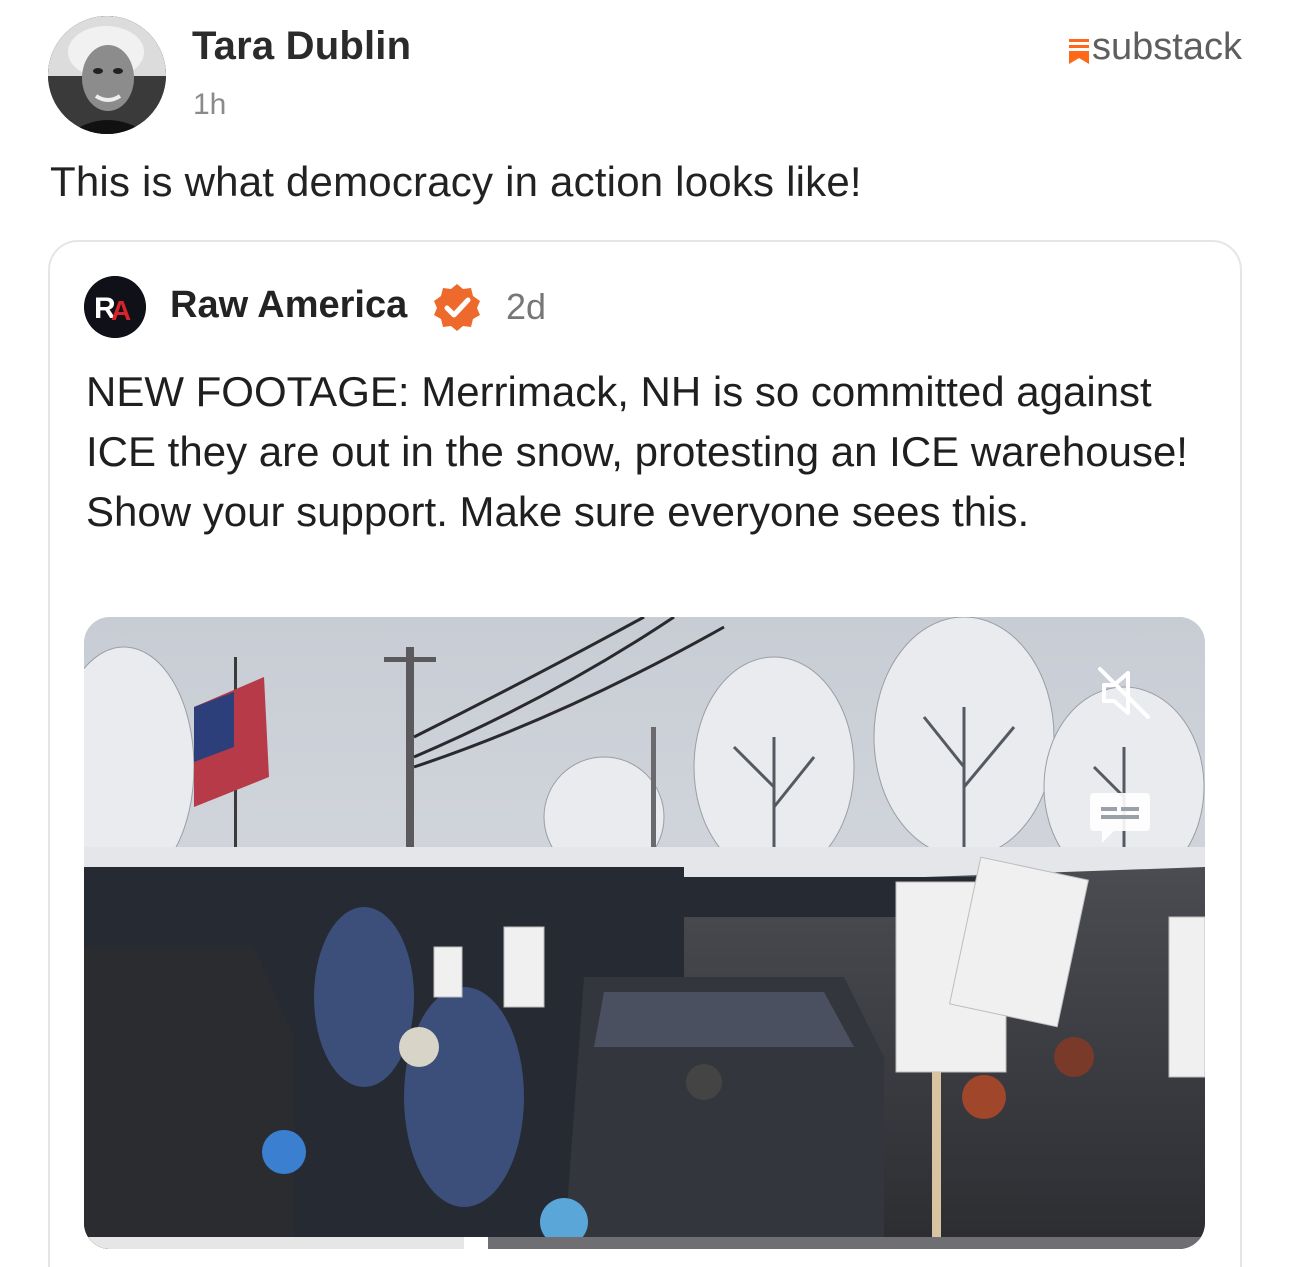 This screenshot has height=1267, width=1290. I want to click on author-name: Tara Dublin, so click(301, 46).